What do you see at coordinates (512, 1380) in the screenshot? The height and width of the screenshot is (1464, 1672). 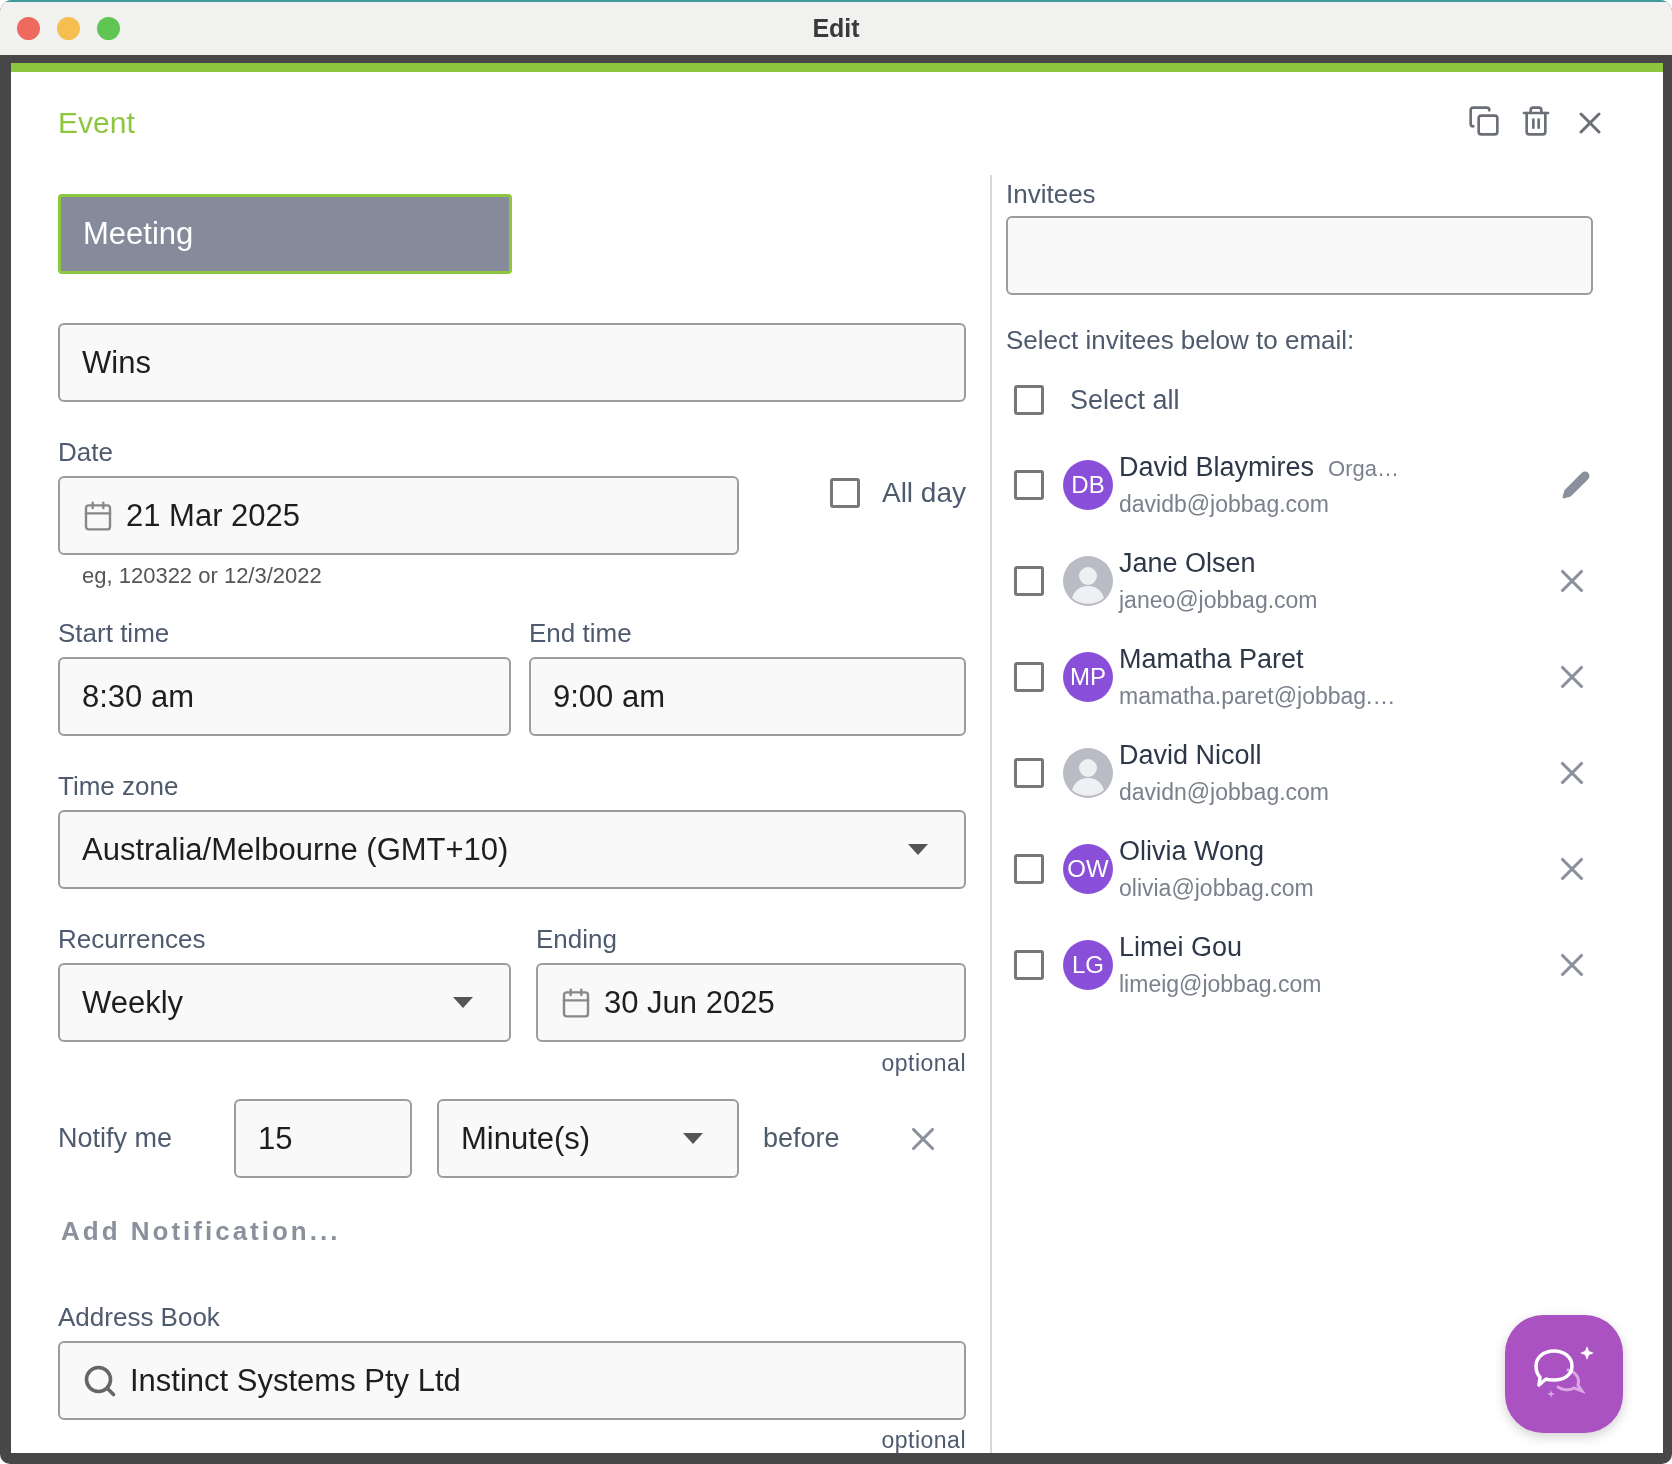 I see `address-book-search-field: Instinct Systems Pty Ltd` at bounding box center [512, 1380].